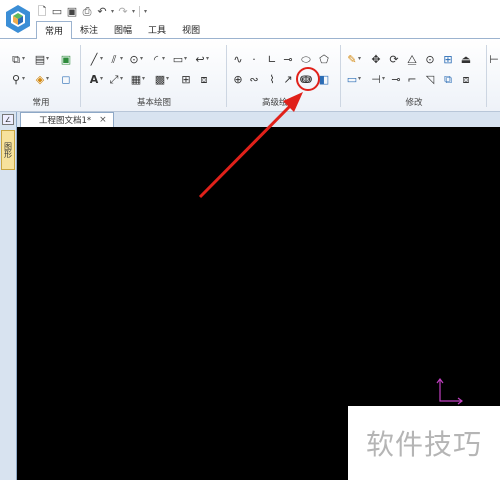 The image size is (500, 480). Describe the element at coordinates (306, 59) in the screenshot. I see `ellipse-icon: ⬭` at that location.